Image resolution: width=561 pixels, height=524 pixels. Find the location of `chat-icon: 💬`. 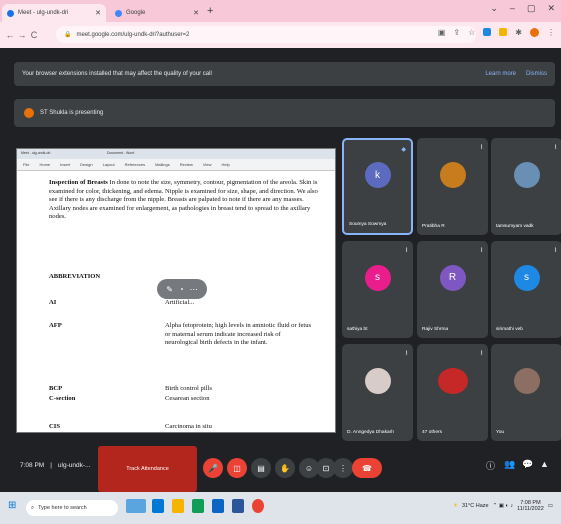

chat-icon: 💬 is located at coordinates (527, 464).